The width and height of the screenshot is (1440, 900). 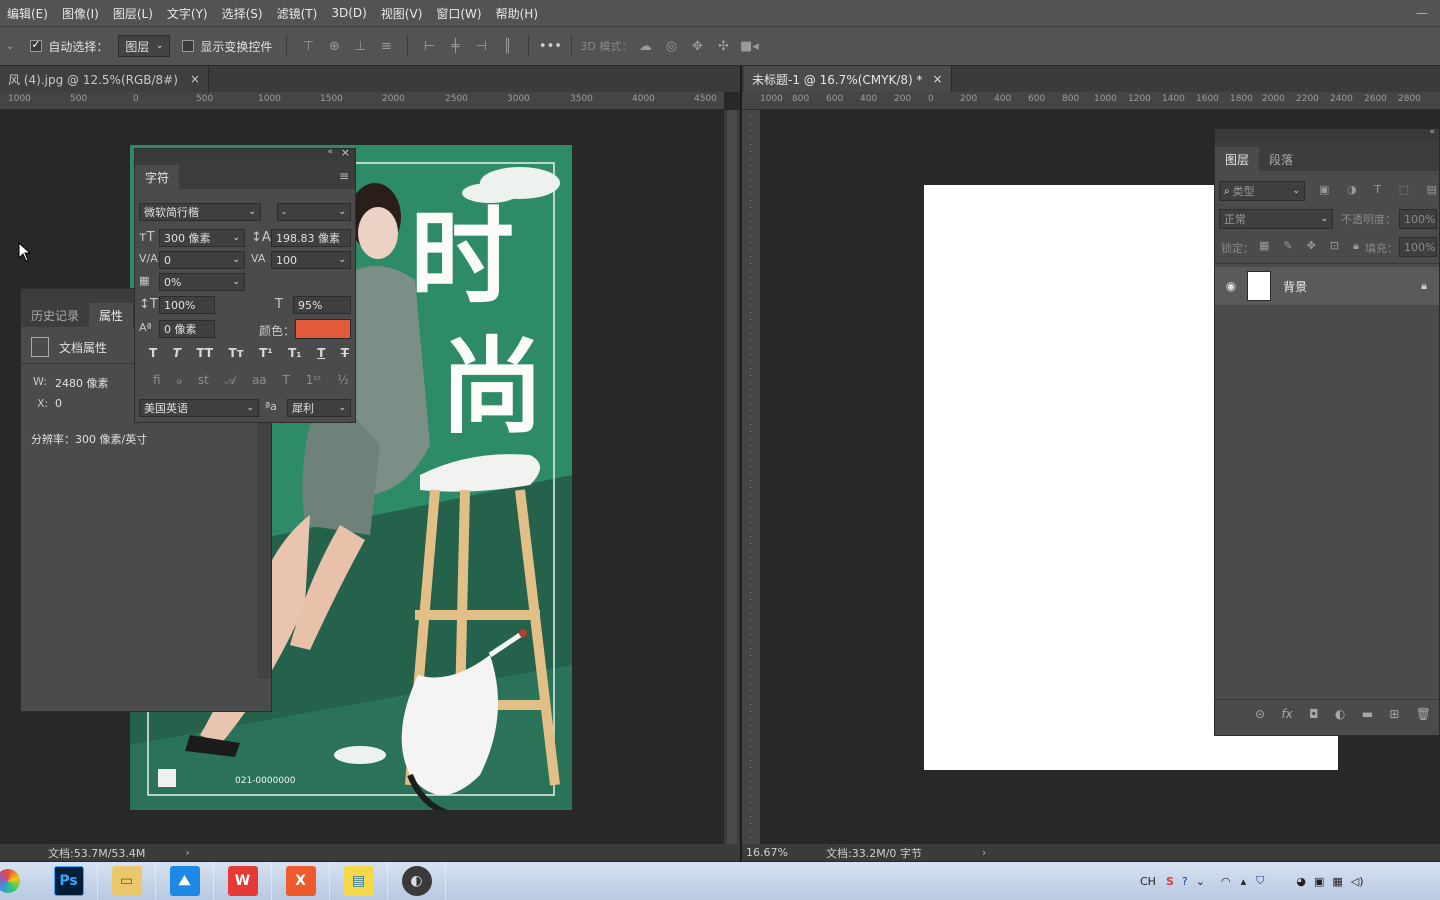 What do you see at coordinates (671, 46) in the screenshot?
I see `3d-roll-icon: ◎` at bounding box center [671, 46].